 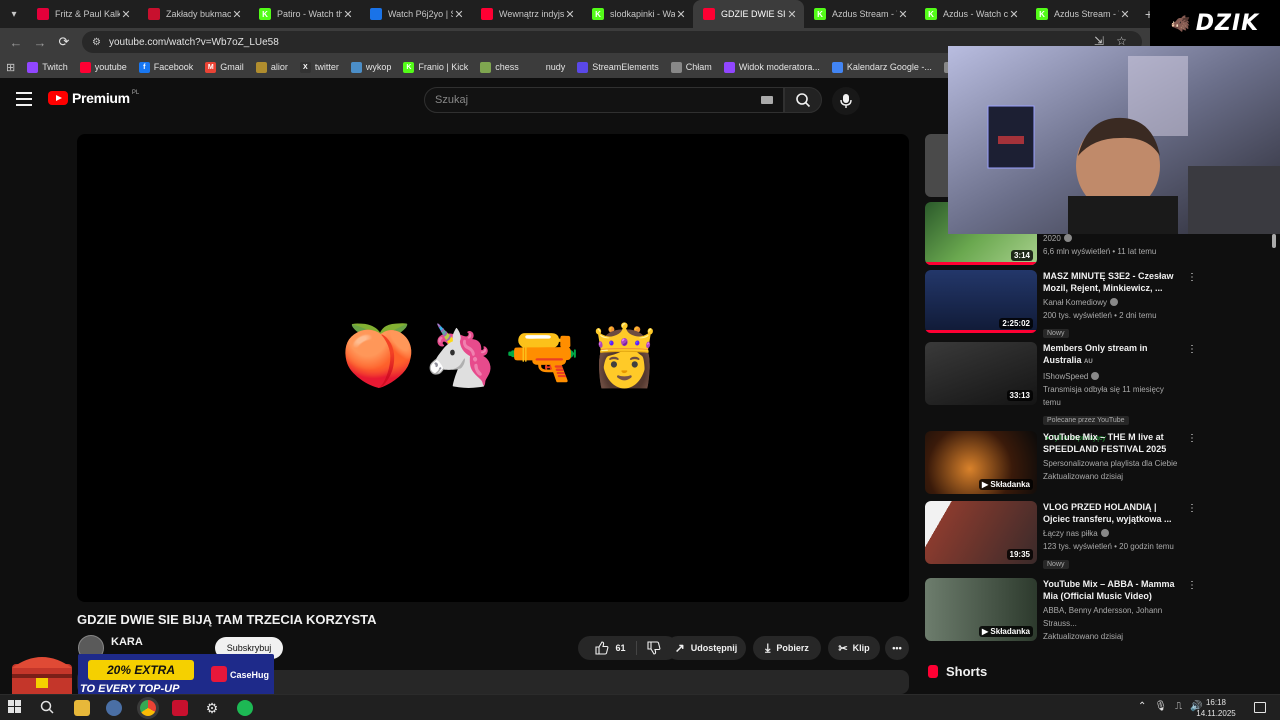 What do you see at coordinates (370, 67) in the screenshot?
I see `bookmark-item: wykop` at bounding box center [370, 67].